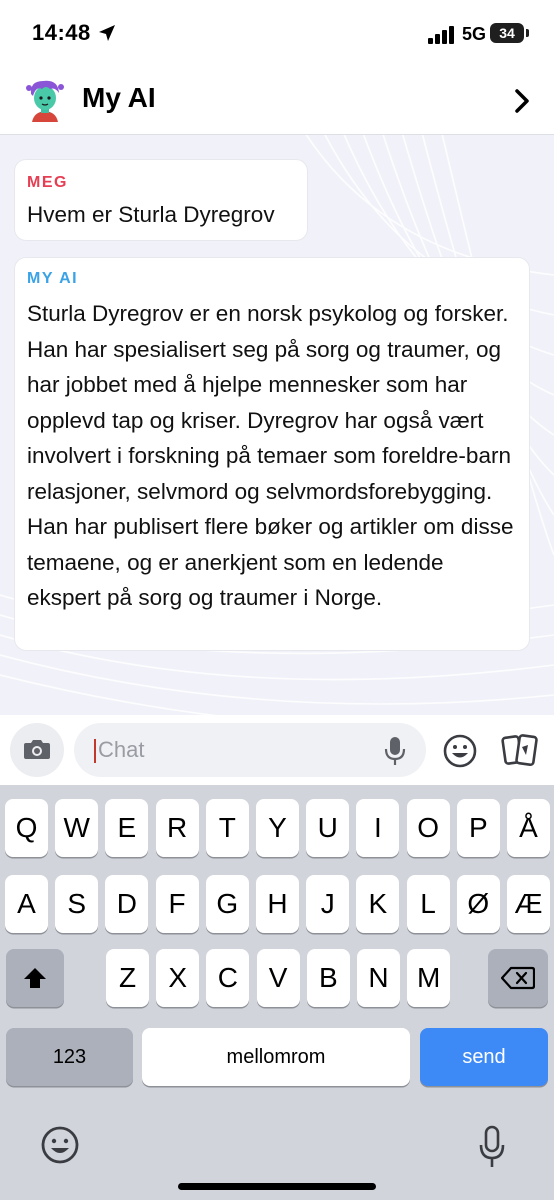 Image resolution: width=554 pixels, height=1200 pixels. Describe the element at coordinates (484, 1057) in the screenshot. I see `send-key: send` at that location.